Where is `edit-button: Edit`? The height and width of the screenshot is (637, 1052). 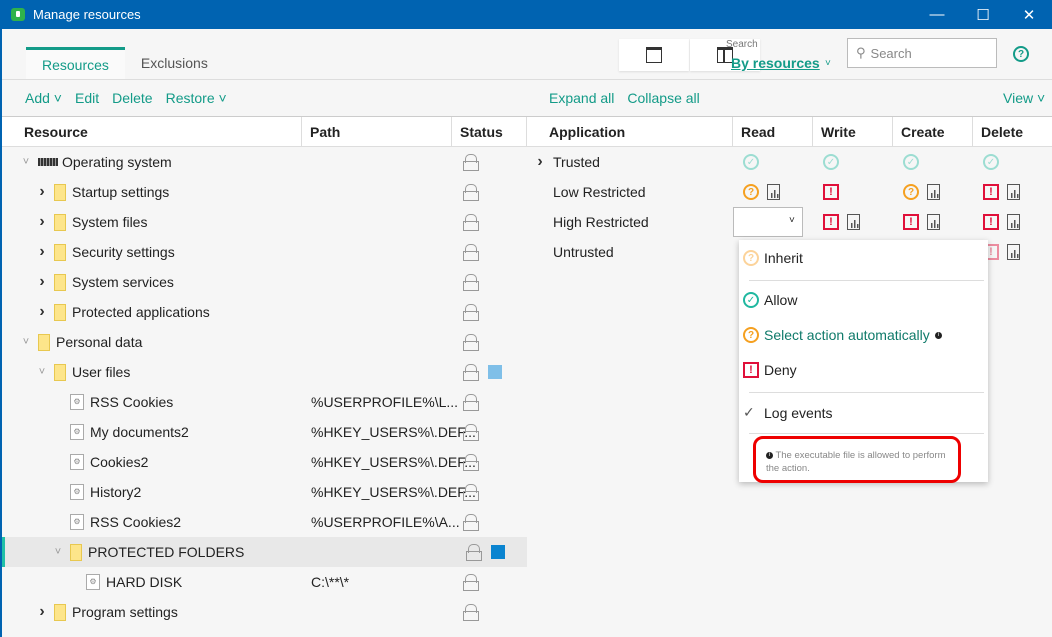 edit-button: Edit is located at coordinates (87, 98).